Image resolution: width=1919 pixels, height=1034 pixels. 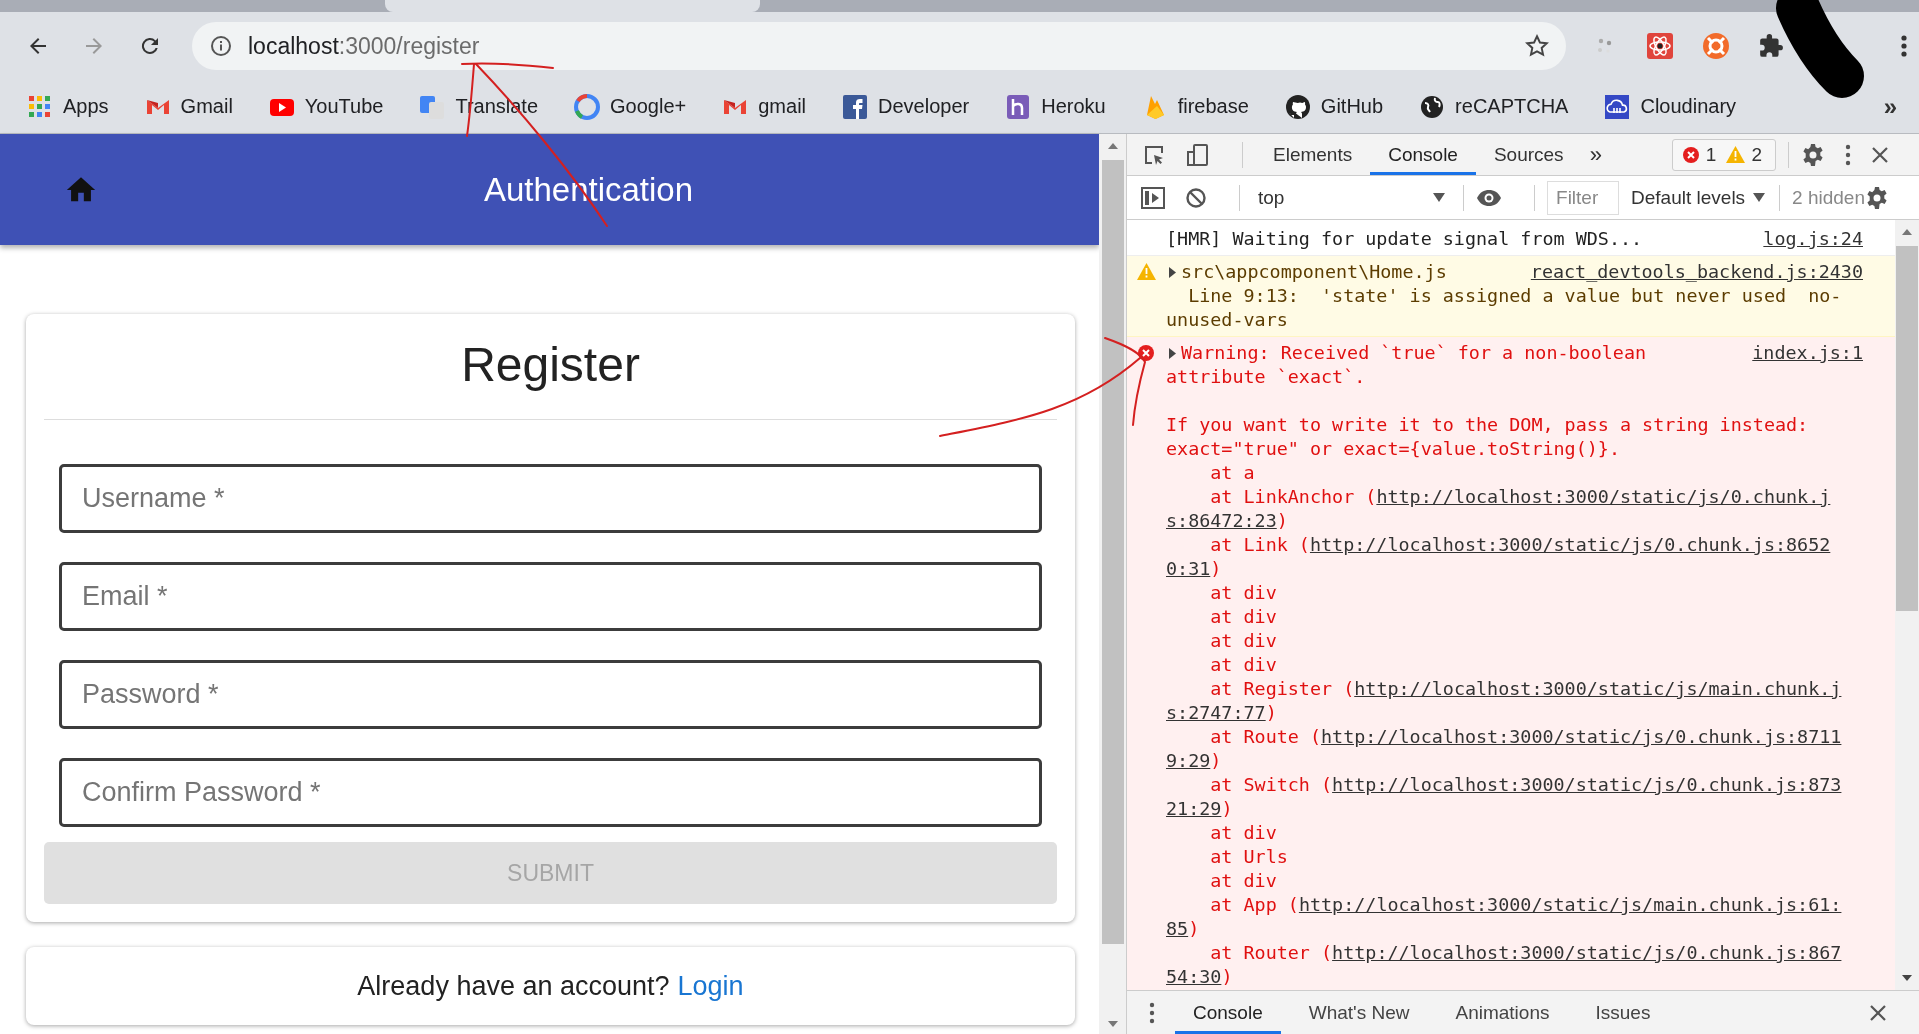 What do you see at coordinates (1617, 106) in the screenshot?
I see `cloud-icon` at bounding box center [1617, 106].